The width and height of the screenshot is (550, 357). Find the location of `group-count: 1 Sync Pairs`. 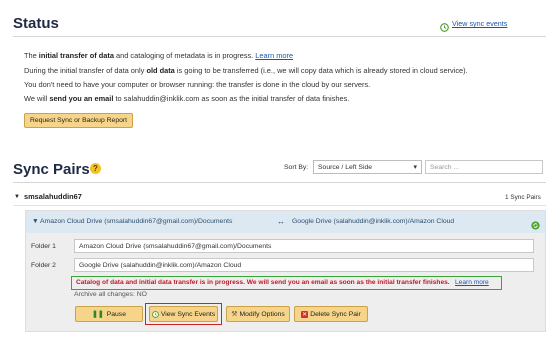

group-count: 1 Sync Pairs is located at coordinates (523, 197).